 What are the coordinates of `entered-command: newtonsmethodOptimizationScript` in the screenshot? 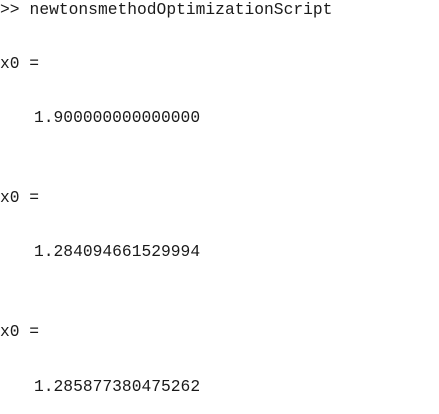 It's located at (181, 9).